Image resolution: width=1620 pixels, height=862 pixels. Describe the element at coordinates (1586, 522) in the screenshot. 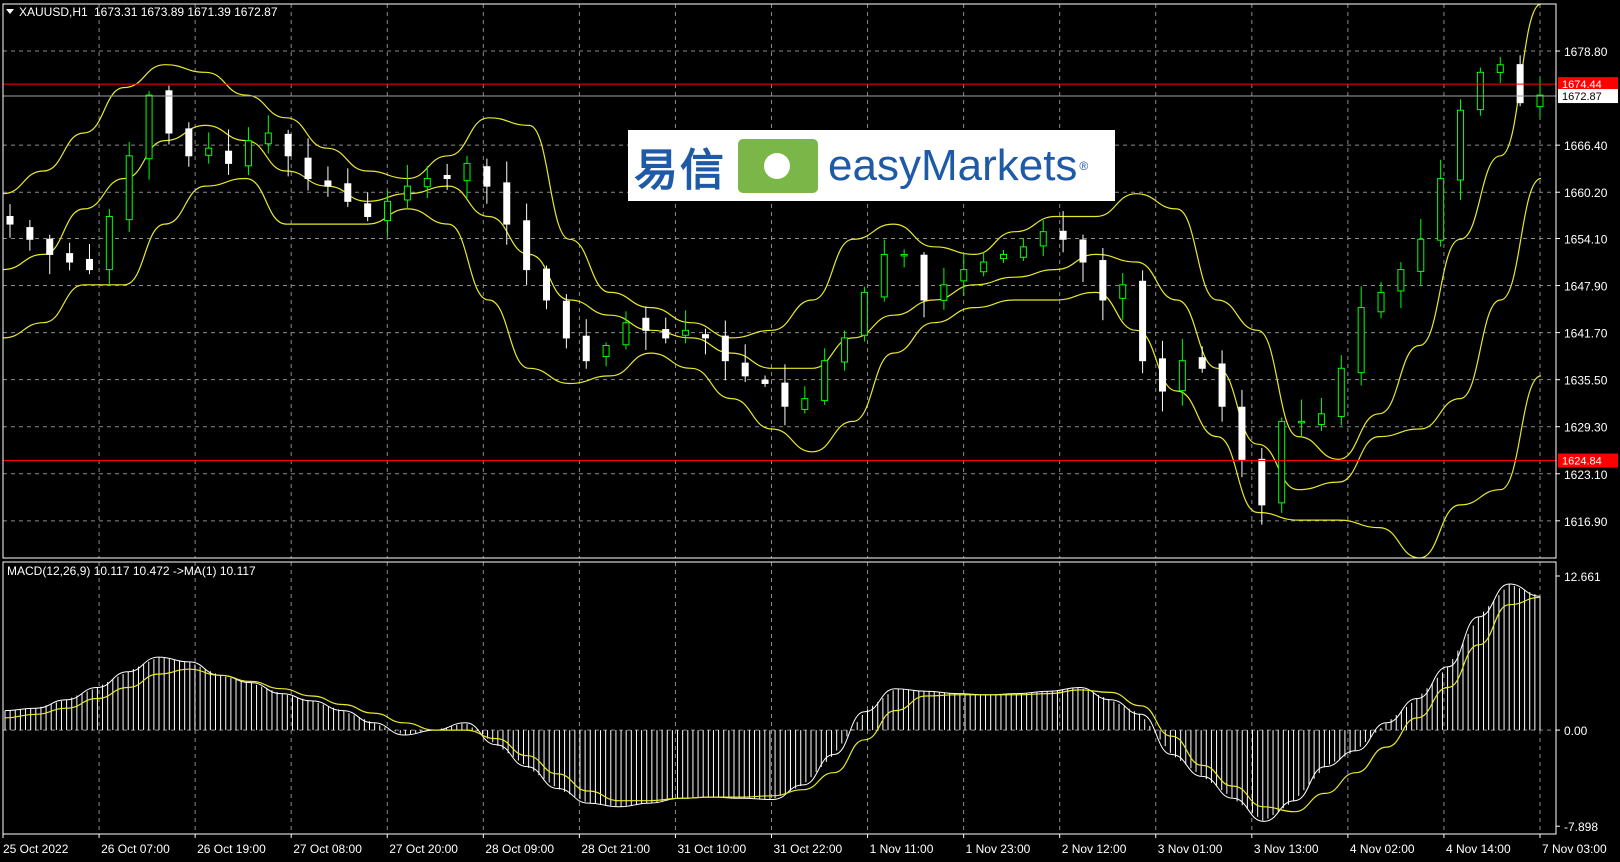

I see `price-label: 1616.90` at that location.